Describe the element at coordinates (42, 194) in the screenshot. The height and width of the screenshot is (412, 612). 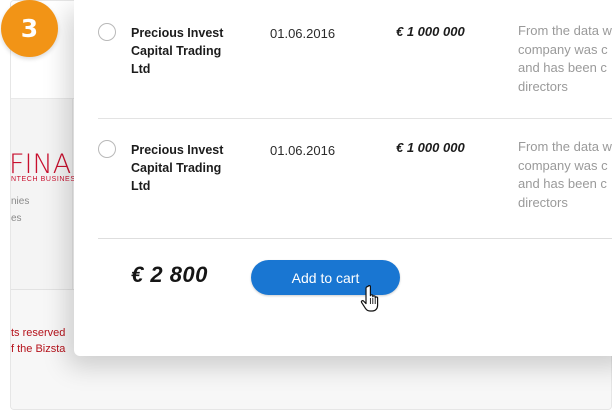
I see `background-sidebar` at that location.